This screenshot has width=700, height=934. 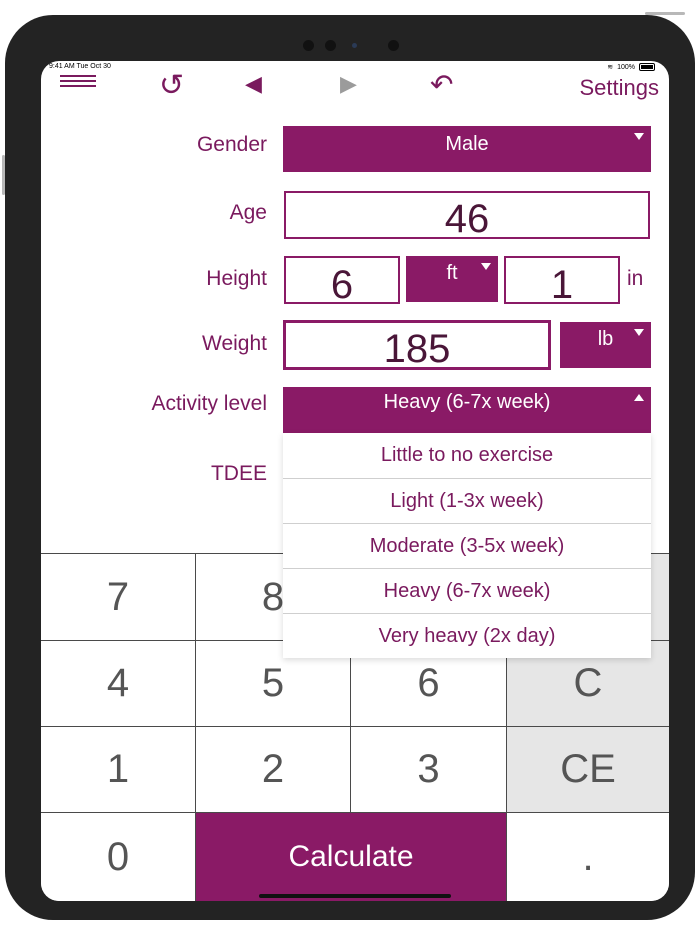 I want to click on height-unit-select: ft, so click(x=452, y=279).